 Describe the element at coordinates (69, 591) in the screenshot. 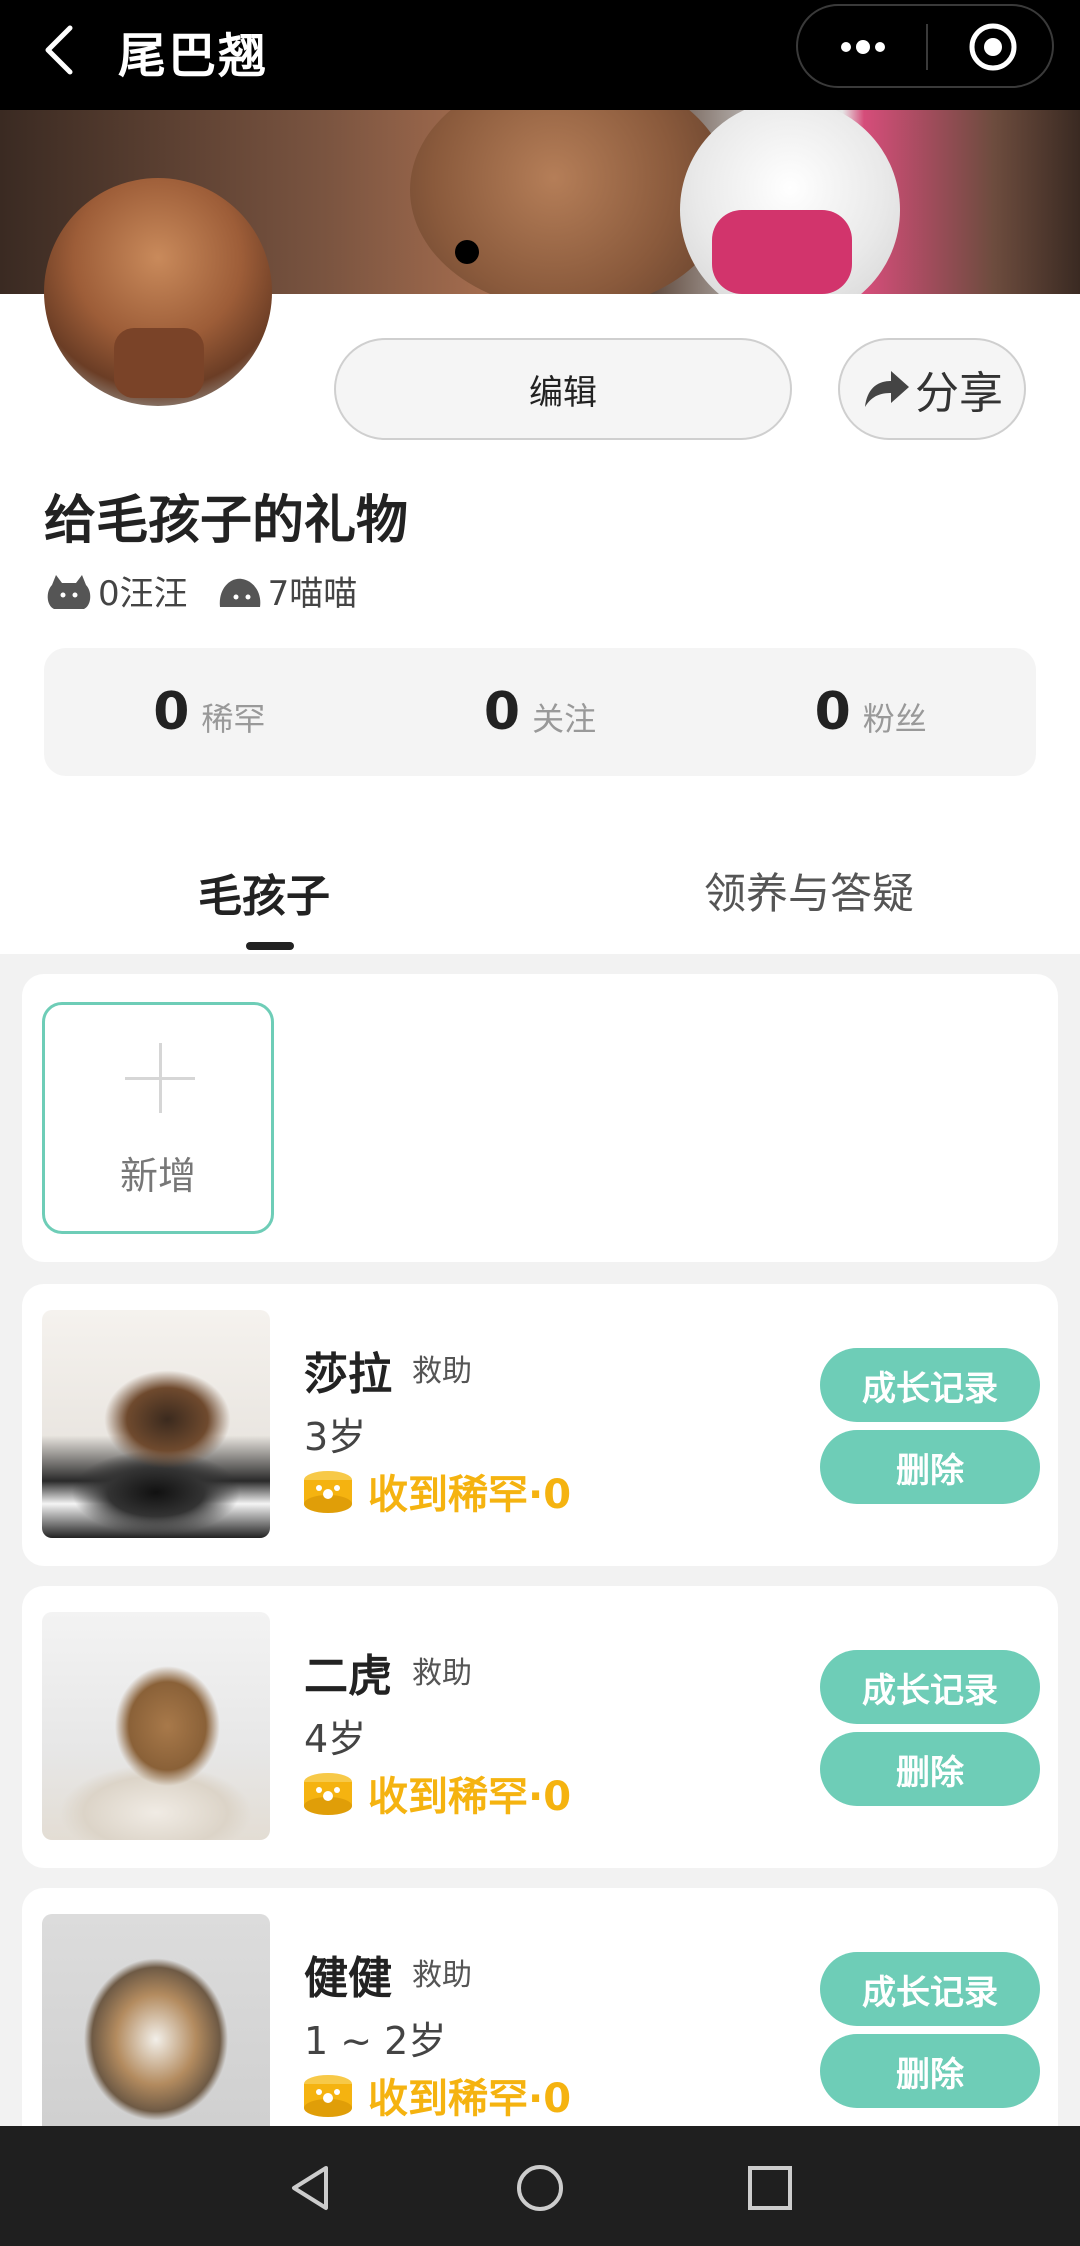

I see `dog-icon` at that location.